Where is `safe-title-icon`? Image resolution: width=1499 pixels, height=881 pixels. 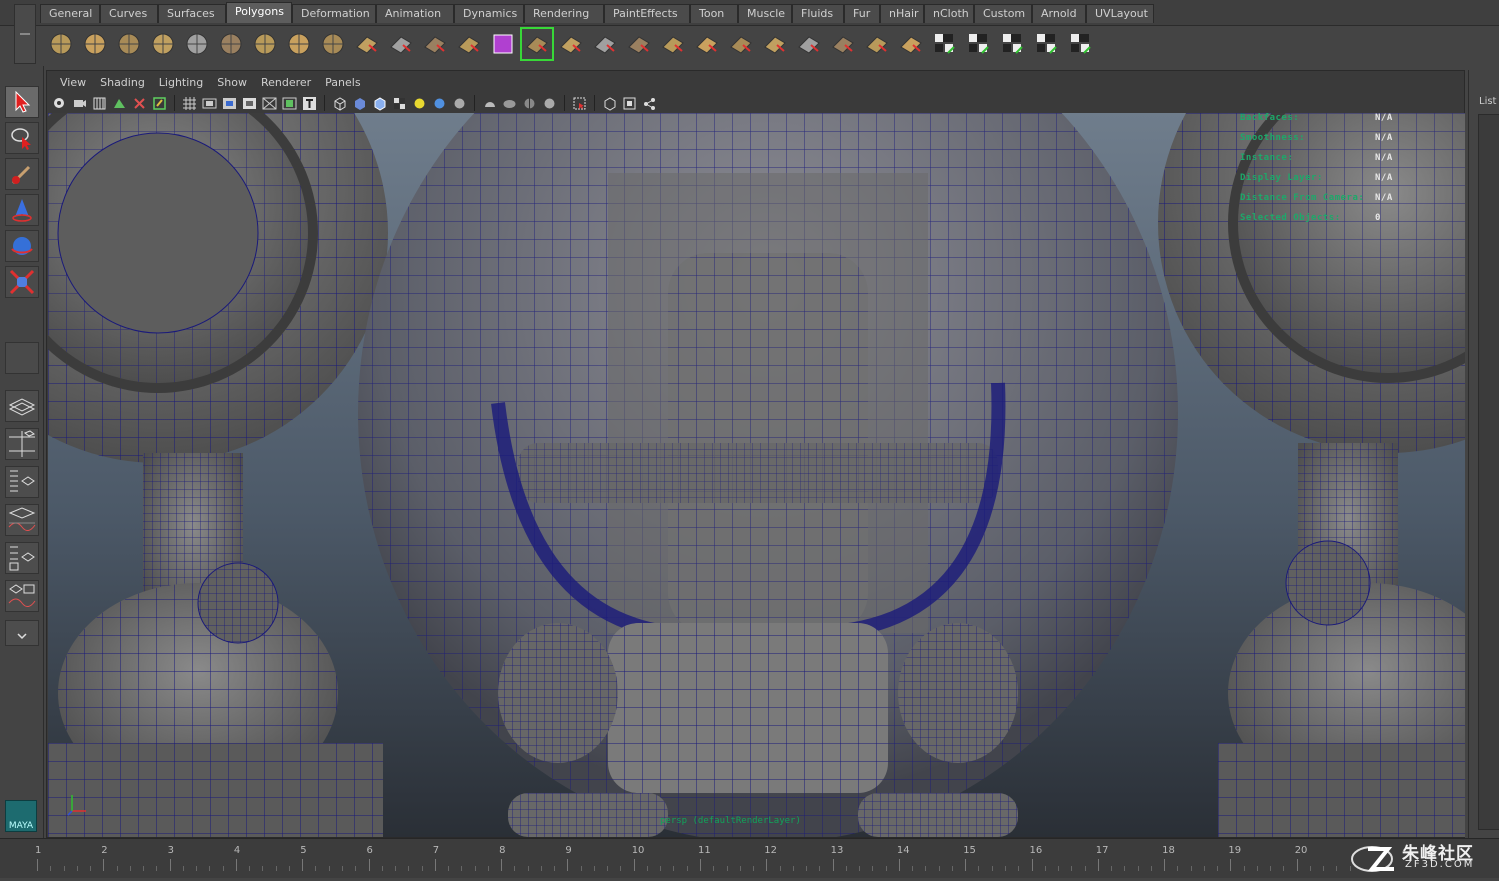 safe-title-icon is located at coordinates (309, 103).